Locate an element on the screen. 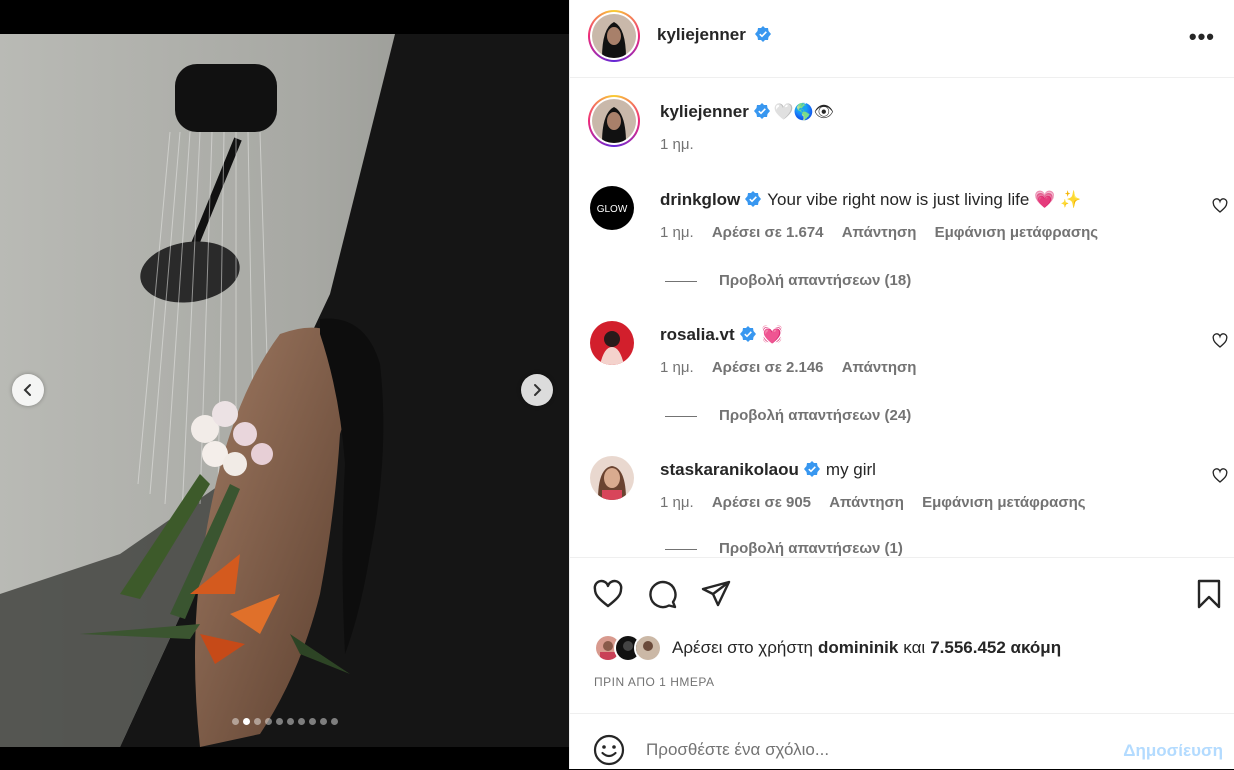 The image size is (1234, 770). liker-avatars is located at coordinates (628, 648).